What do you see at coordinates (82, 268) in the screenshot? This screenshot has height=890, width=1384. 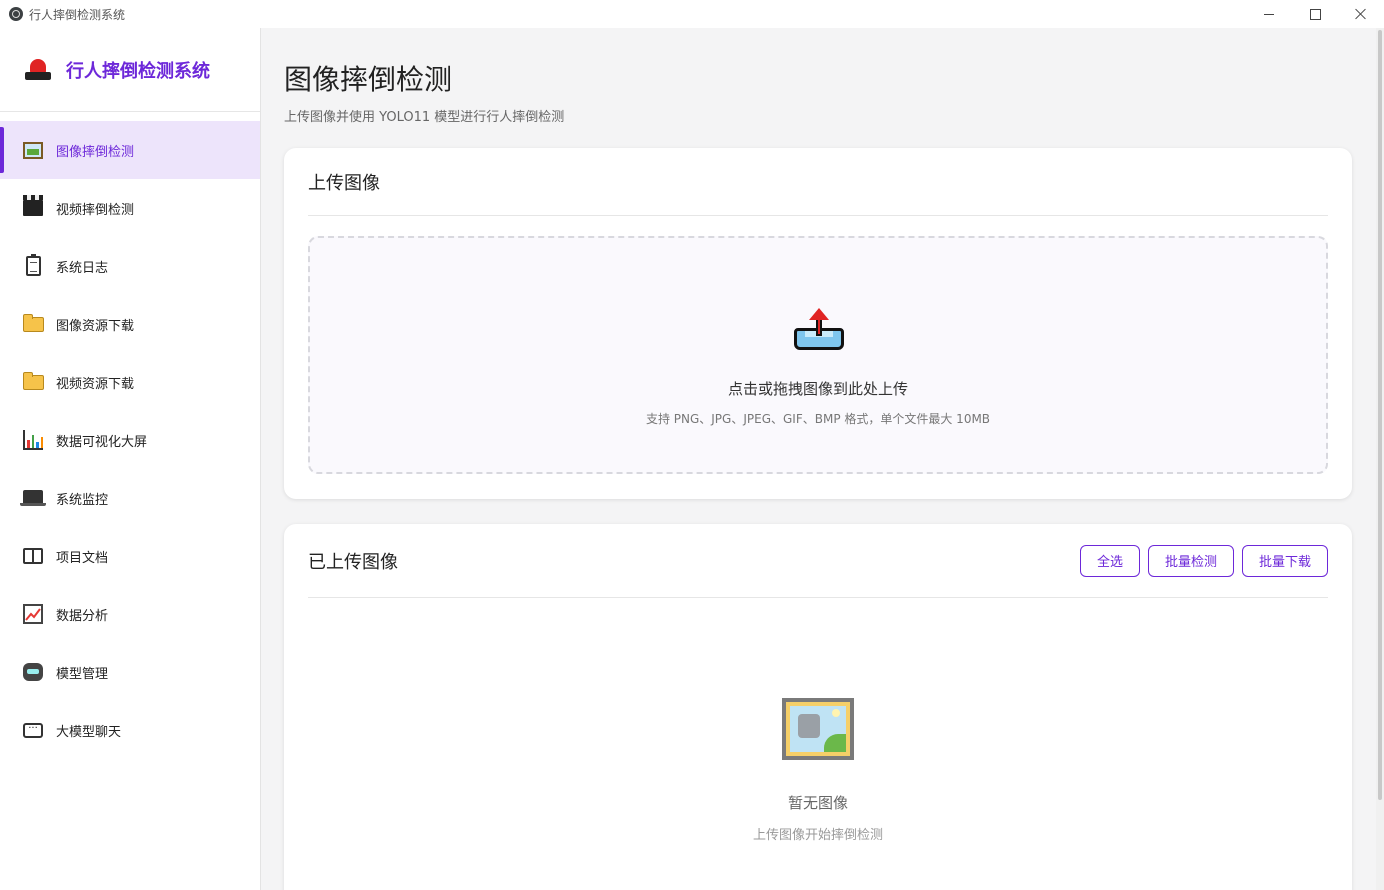 I see `sidebar-item-label: 系统日志` at bounding box center [82, 268].